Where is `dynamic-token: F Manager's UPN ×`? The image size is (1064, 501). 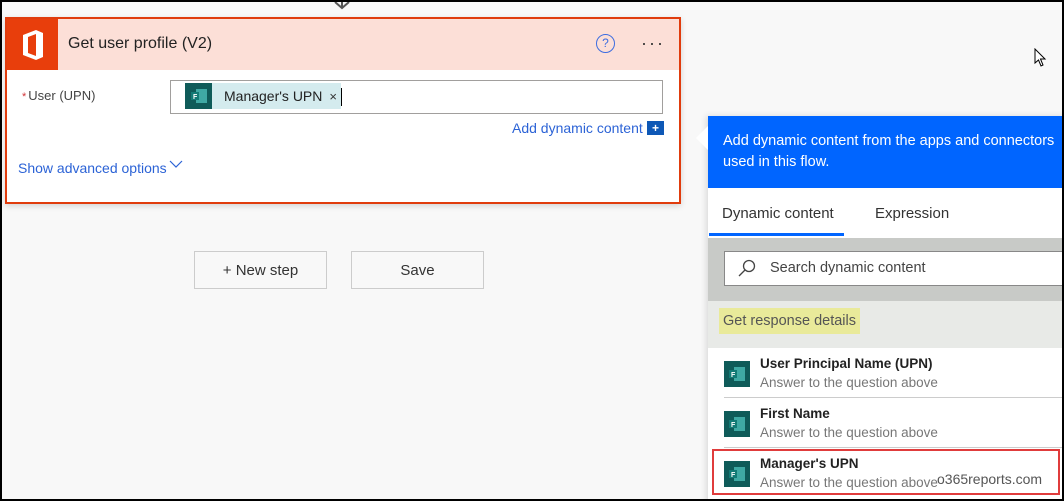
dynamic-token: F Manager's UPN × is located at coordinates (263, 96).